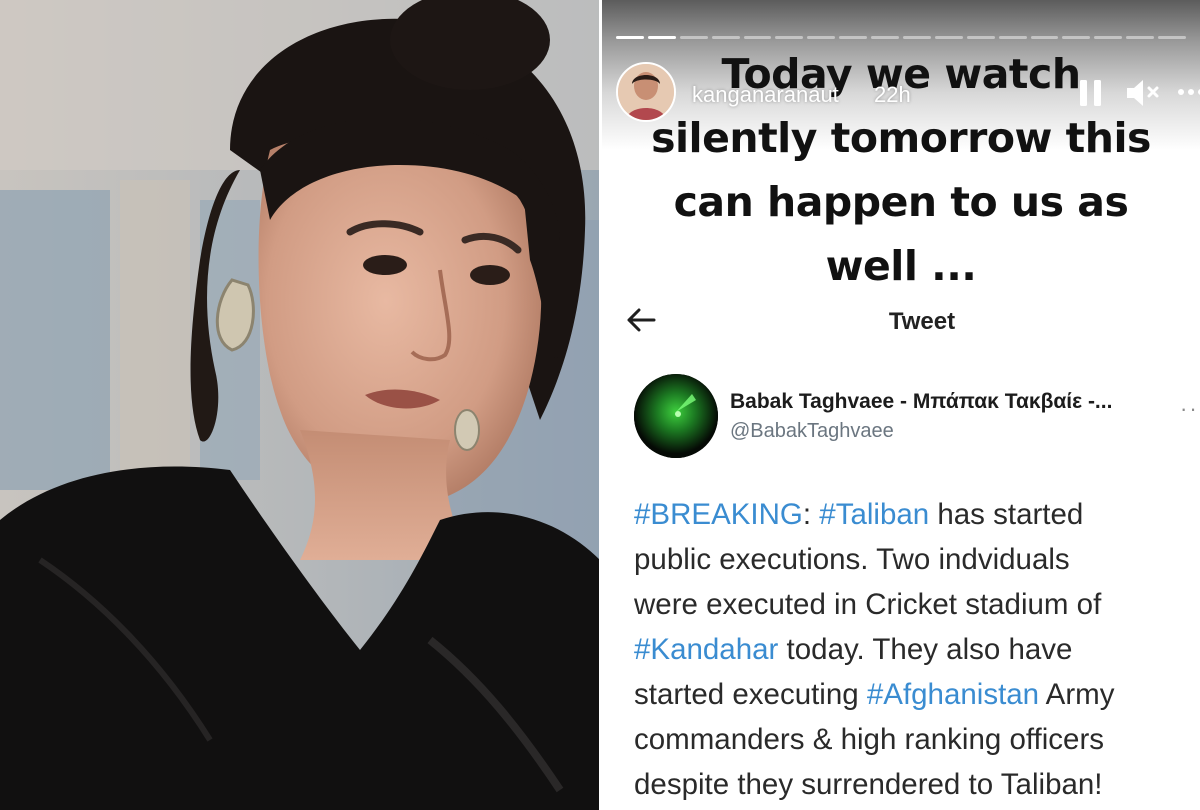 This screenshot has width=1200, height=810. What do you see at coordinates (1188, 92) in the screenshot?
I see `more-icon` at bounding box center [1188, 92].